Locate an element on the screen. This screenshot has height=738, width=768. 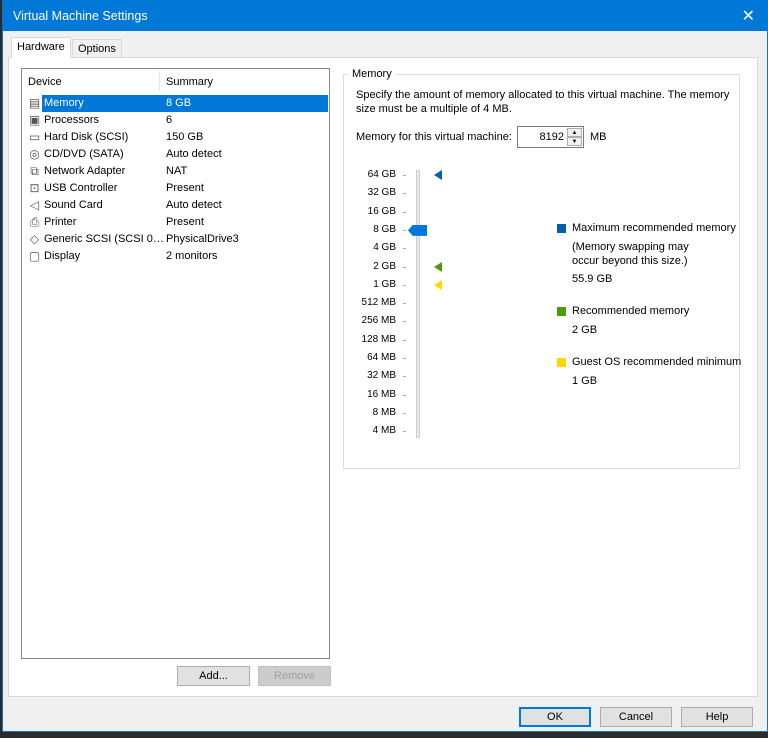
memory-slider-track is located at coordinates (418, 304).